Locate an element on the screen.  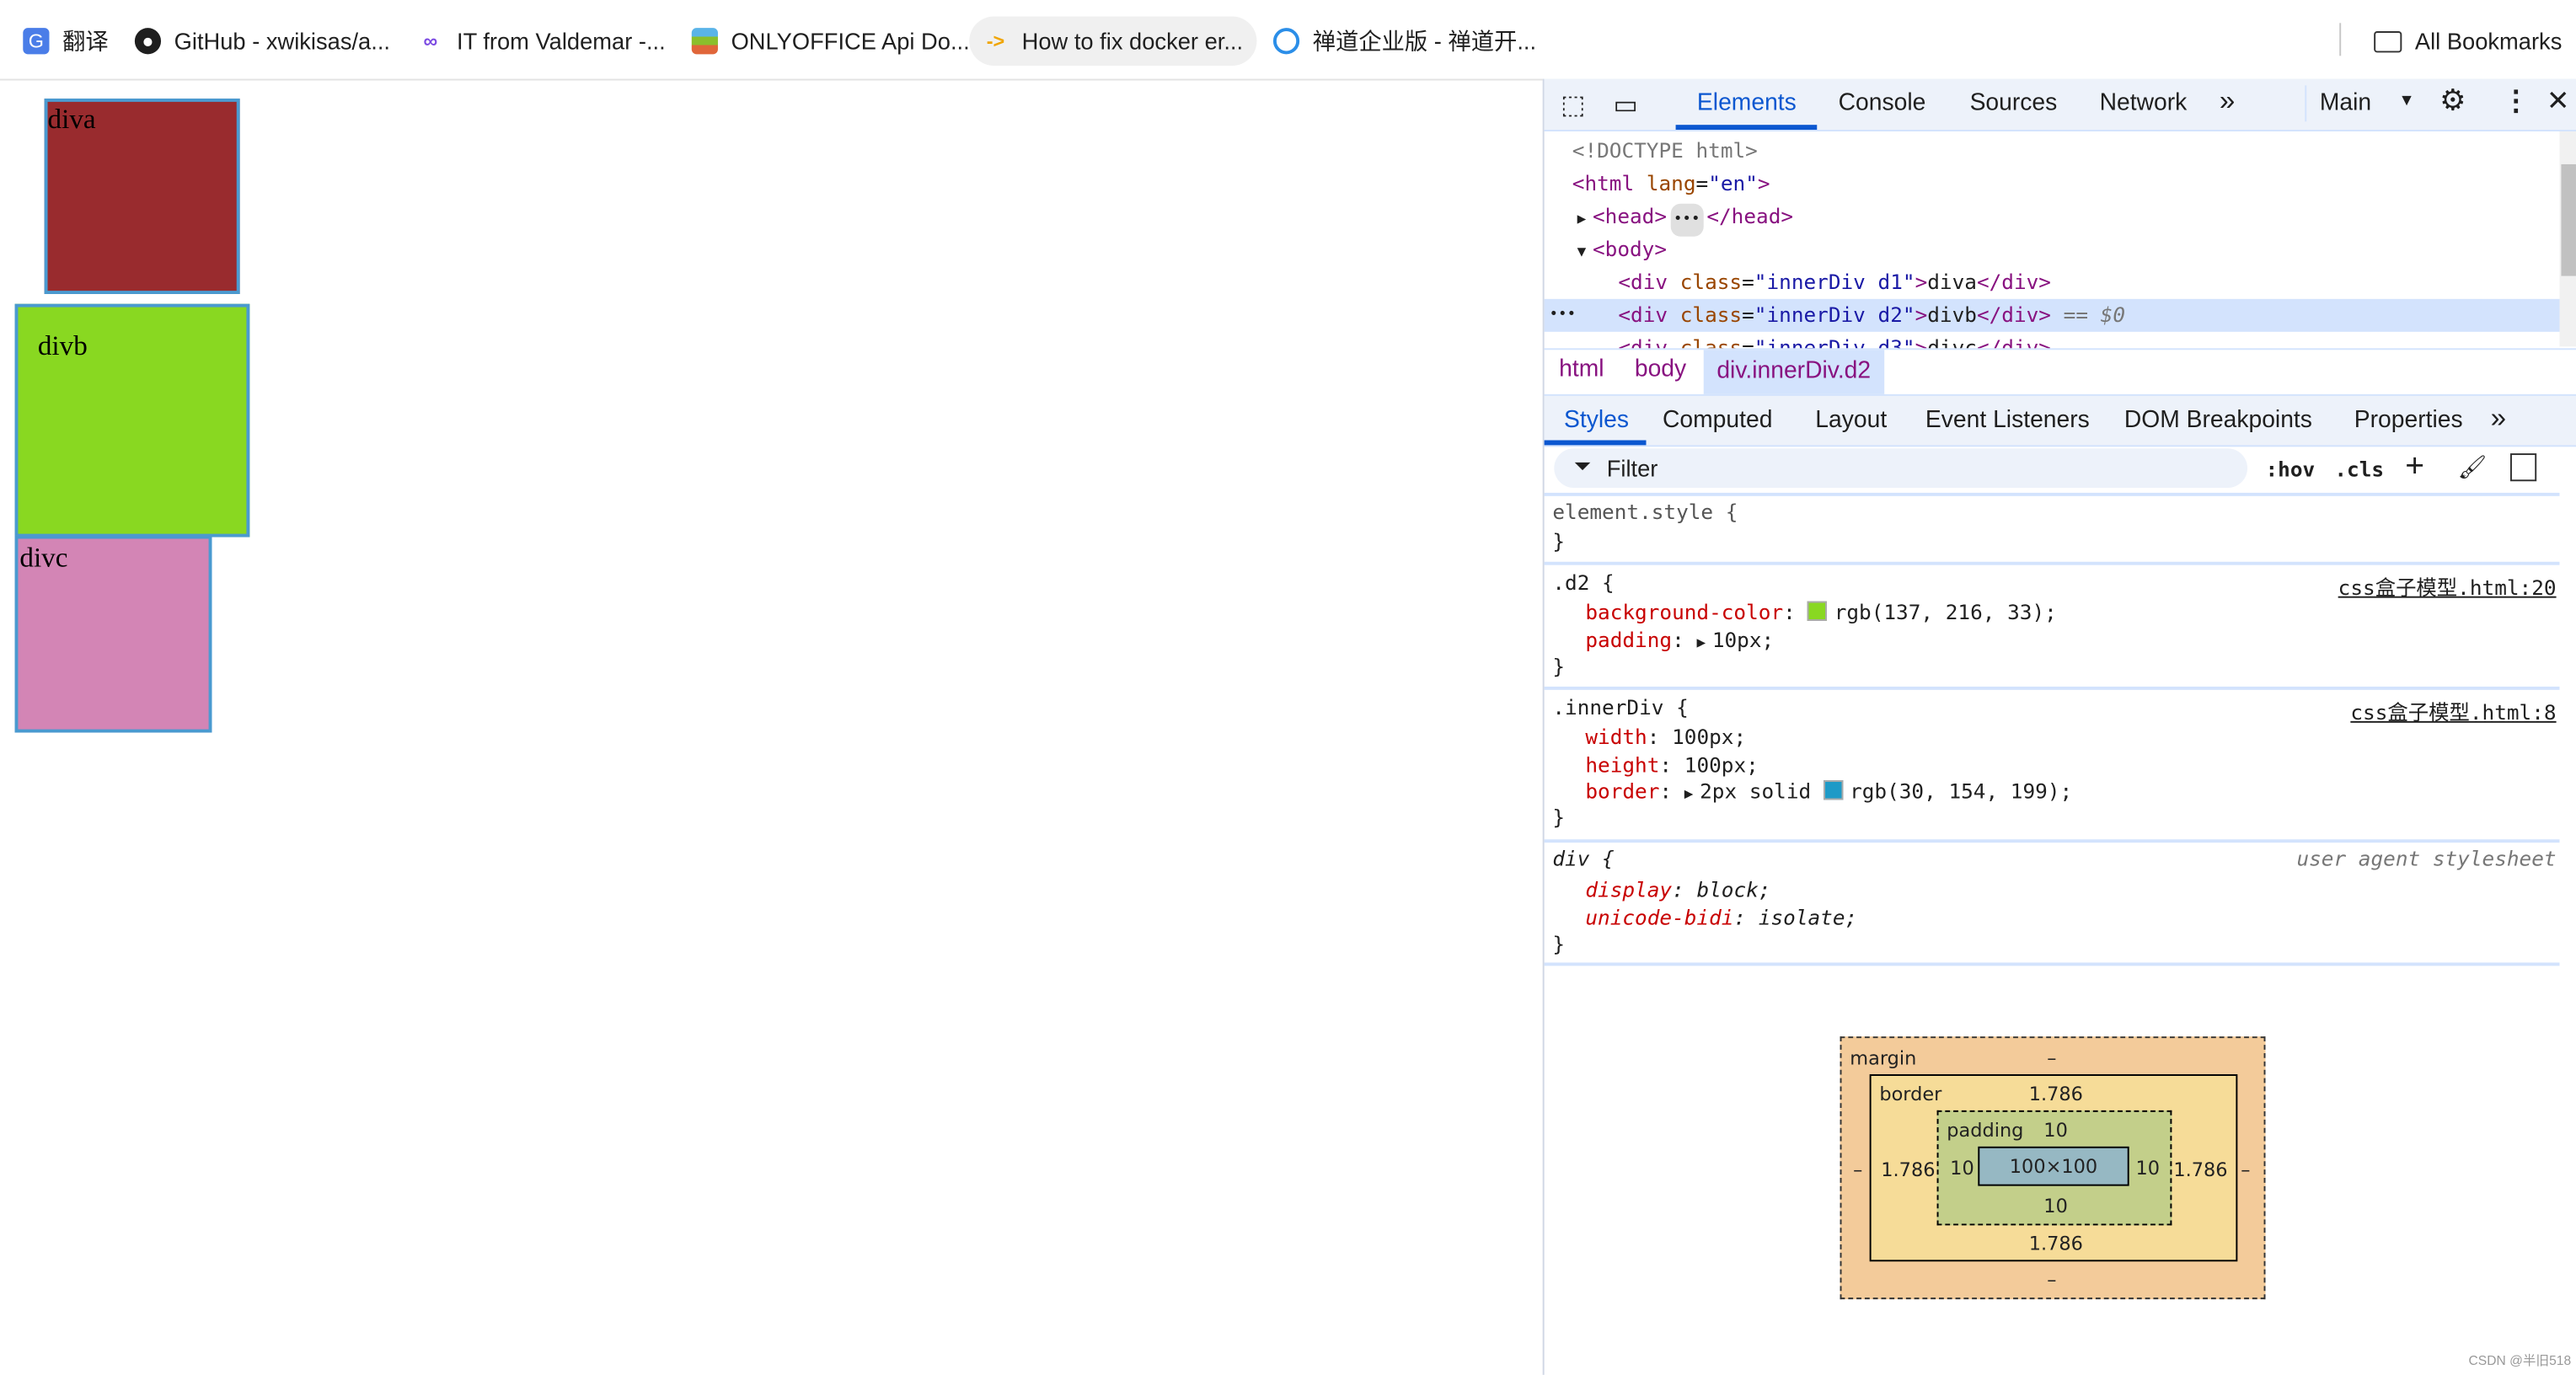
all-bookmarks-button: All Bookmarks is located at coordinates (2468, 40).